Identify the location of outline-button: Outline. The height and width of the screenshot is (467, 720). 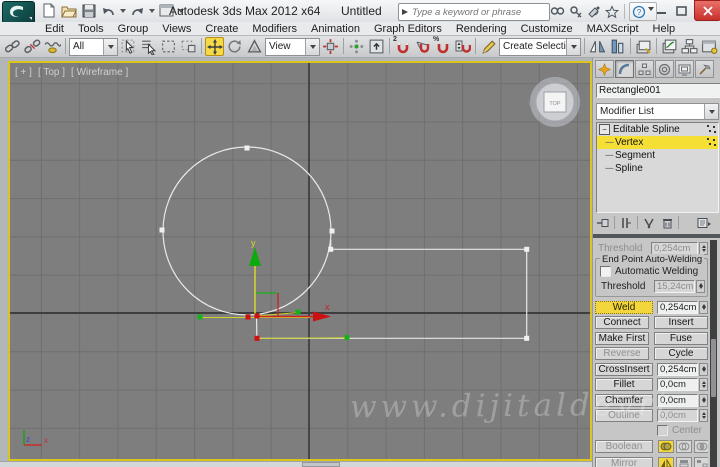
(624, 415).